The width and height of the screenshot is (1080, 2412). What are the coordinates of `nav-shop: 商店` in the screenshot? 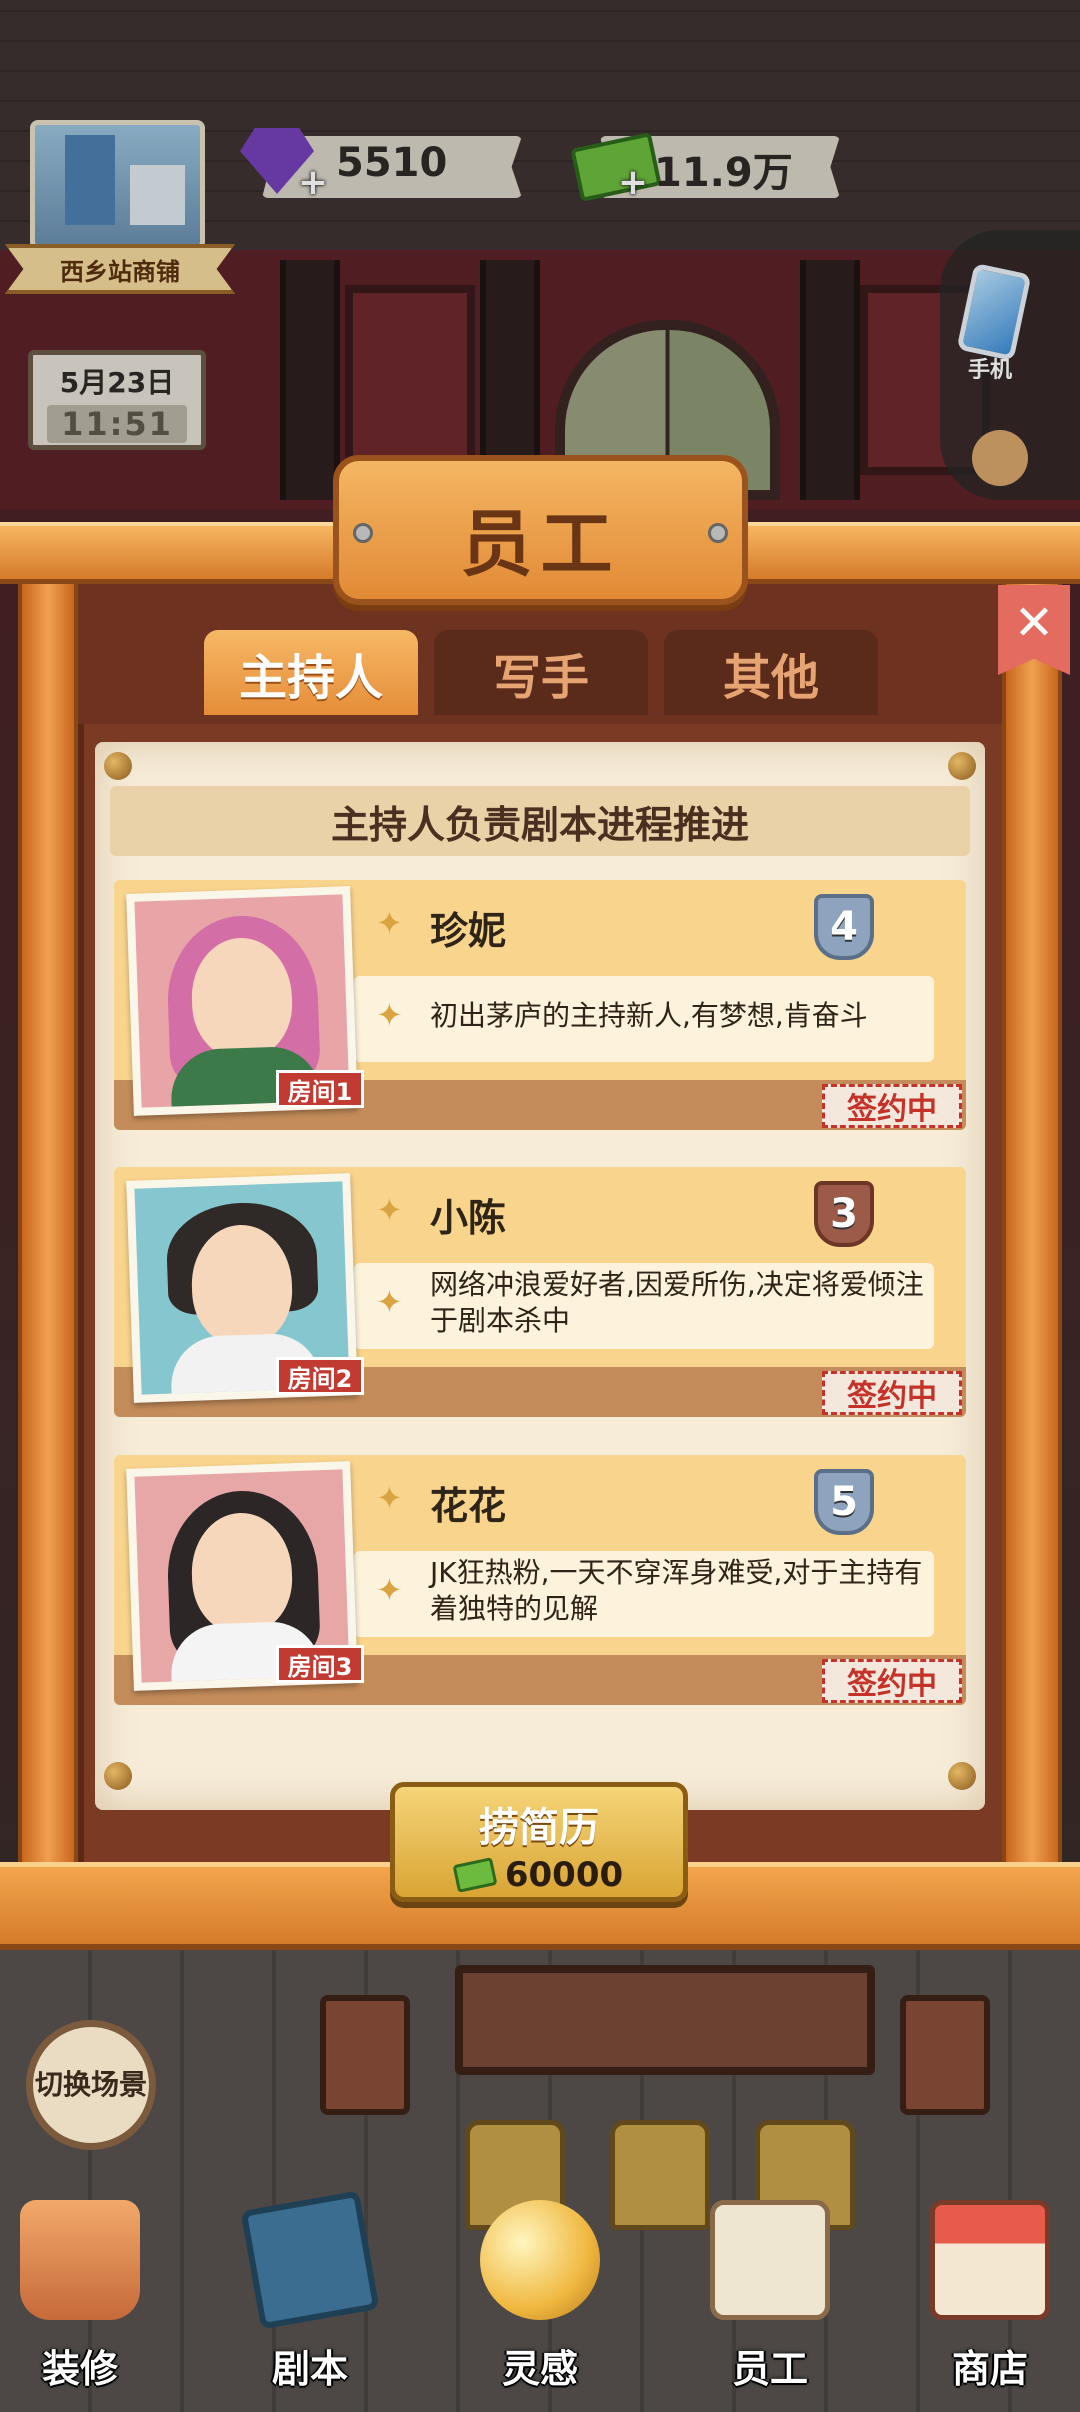 It's located at (990, 2296).